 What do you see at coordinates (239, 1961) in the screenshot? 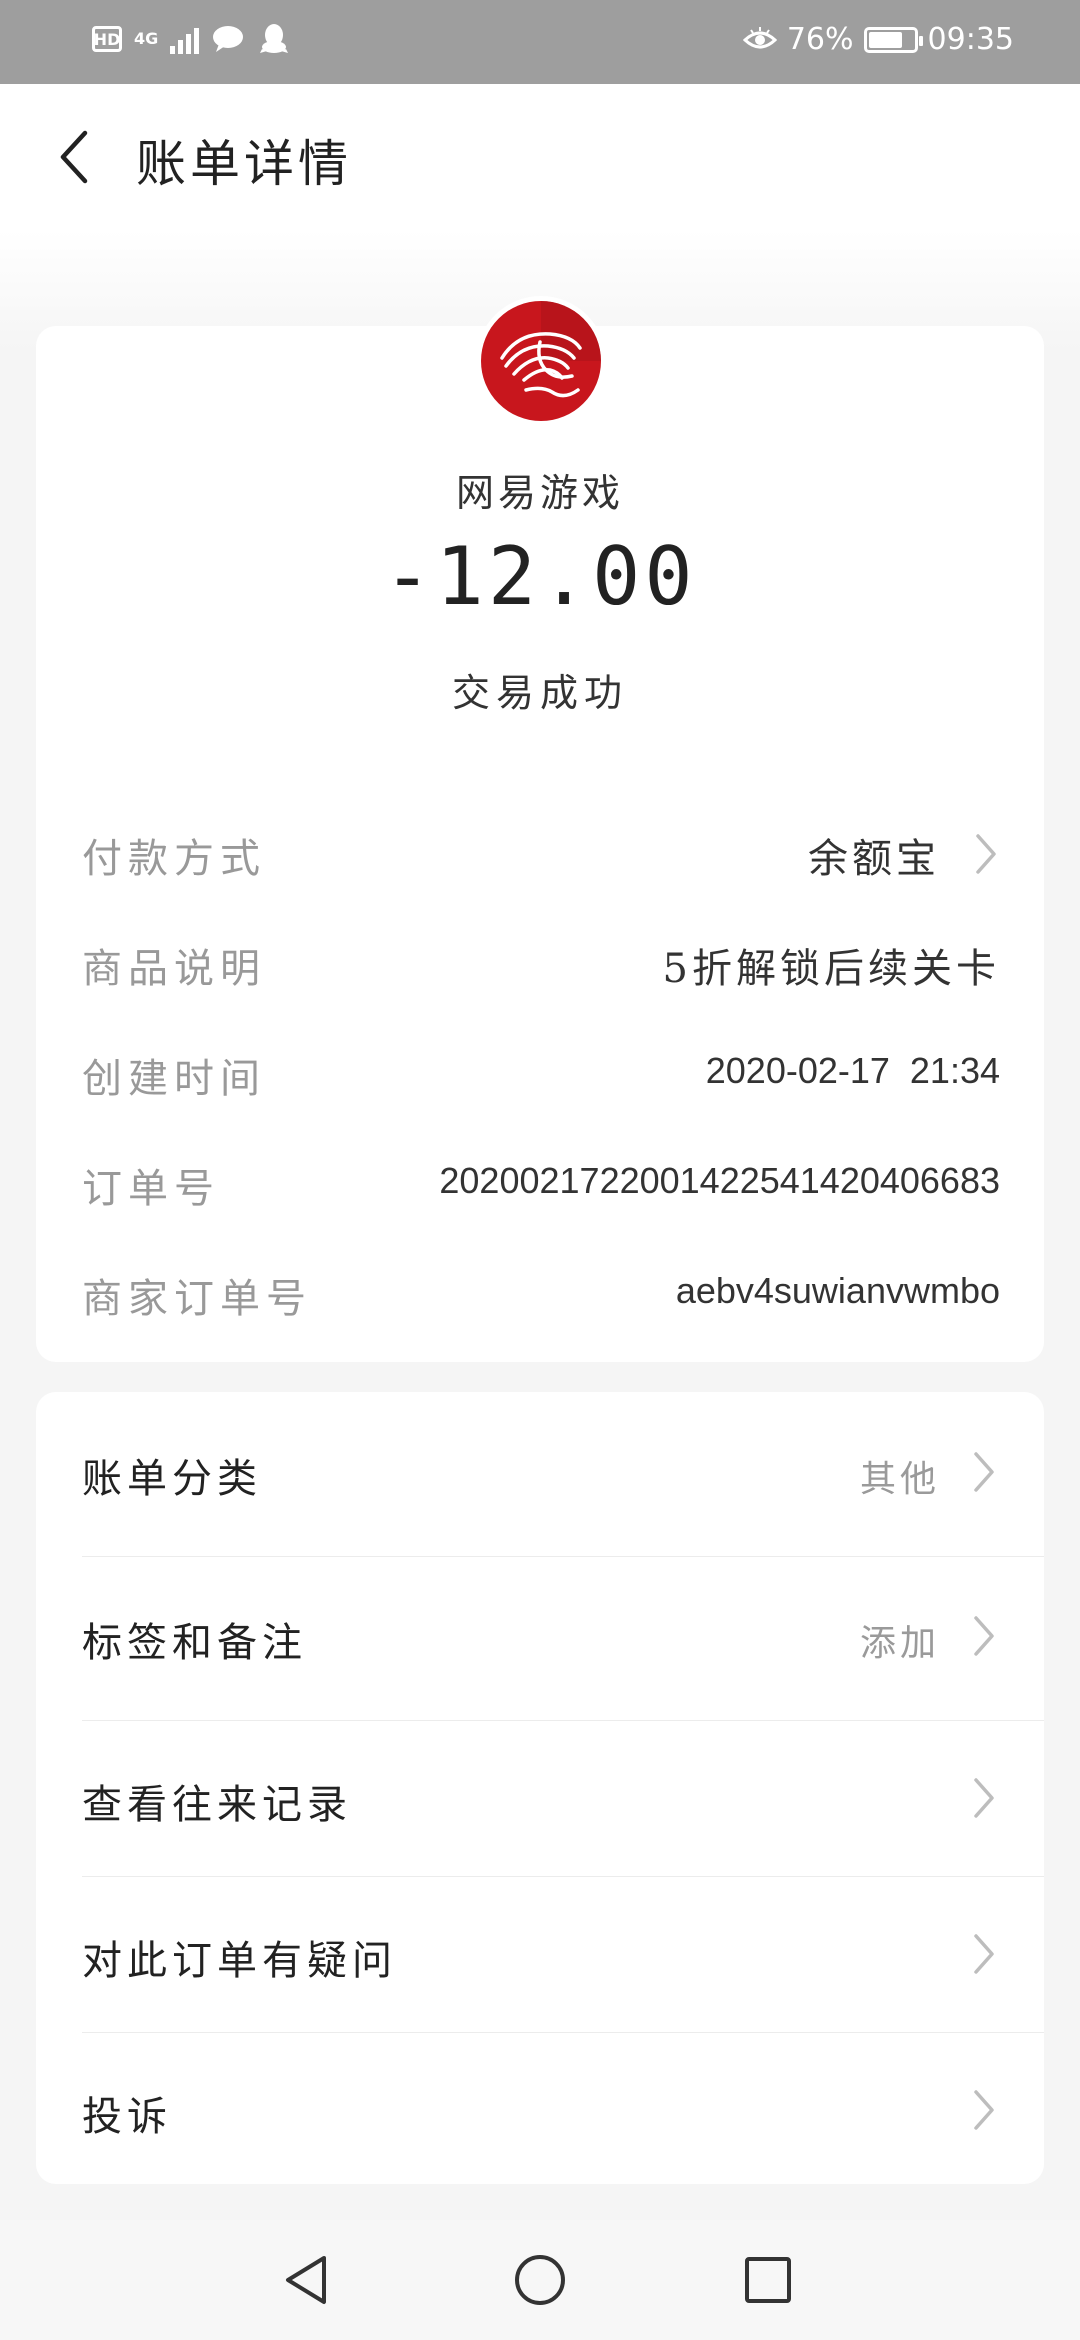
I see `menu-label: 对此订单有疑问` at bounding box center [239, 1961].